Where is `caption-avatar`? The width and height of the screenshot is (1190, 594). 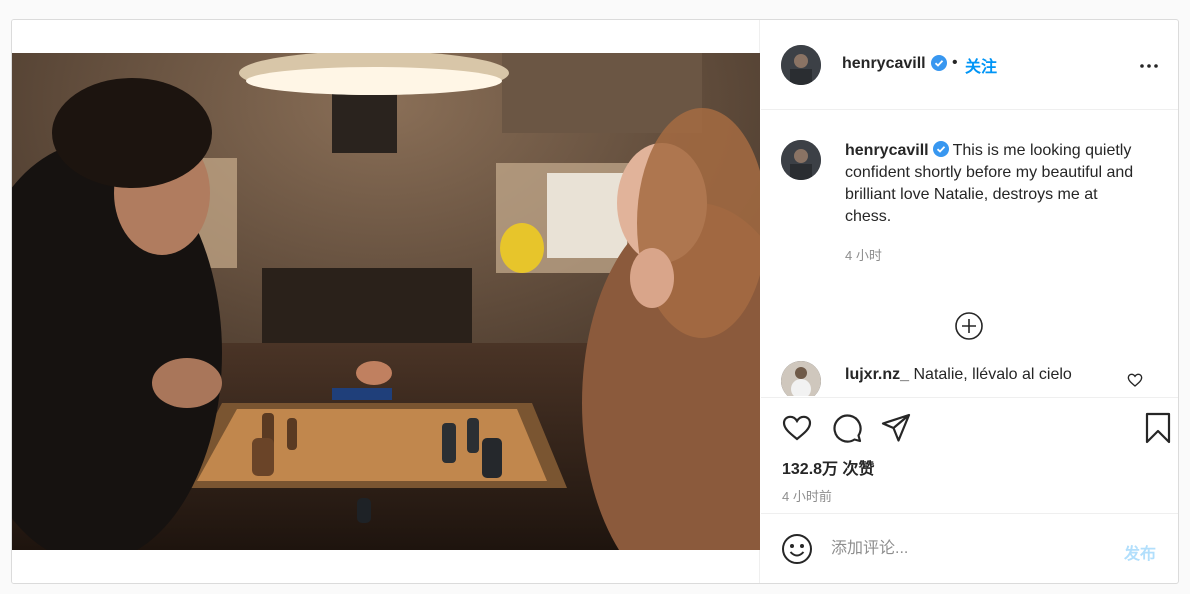 caption-avatar is located at coordinates (801, 160).